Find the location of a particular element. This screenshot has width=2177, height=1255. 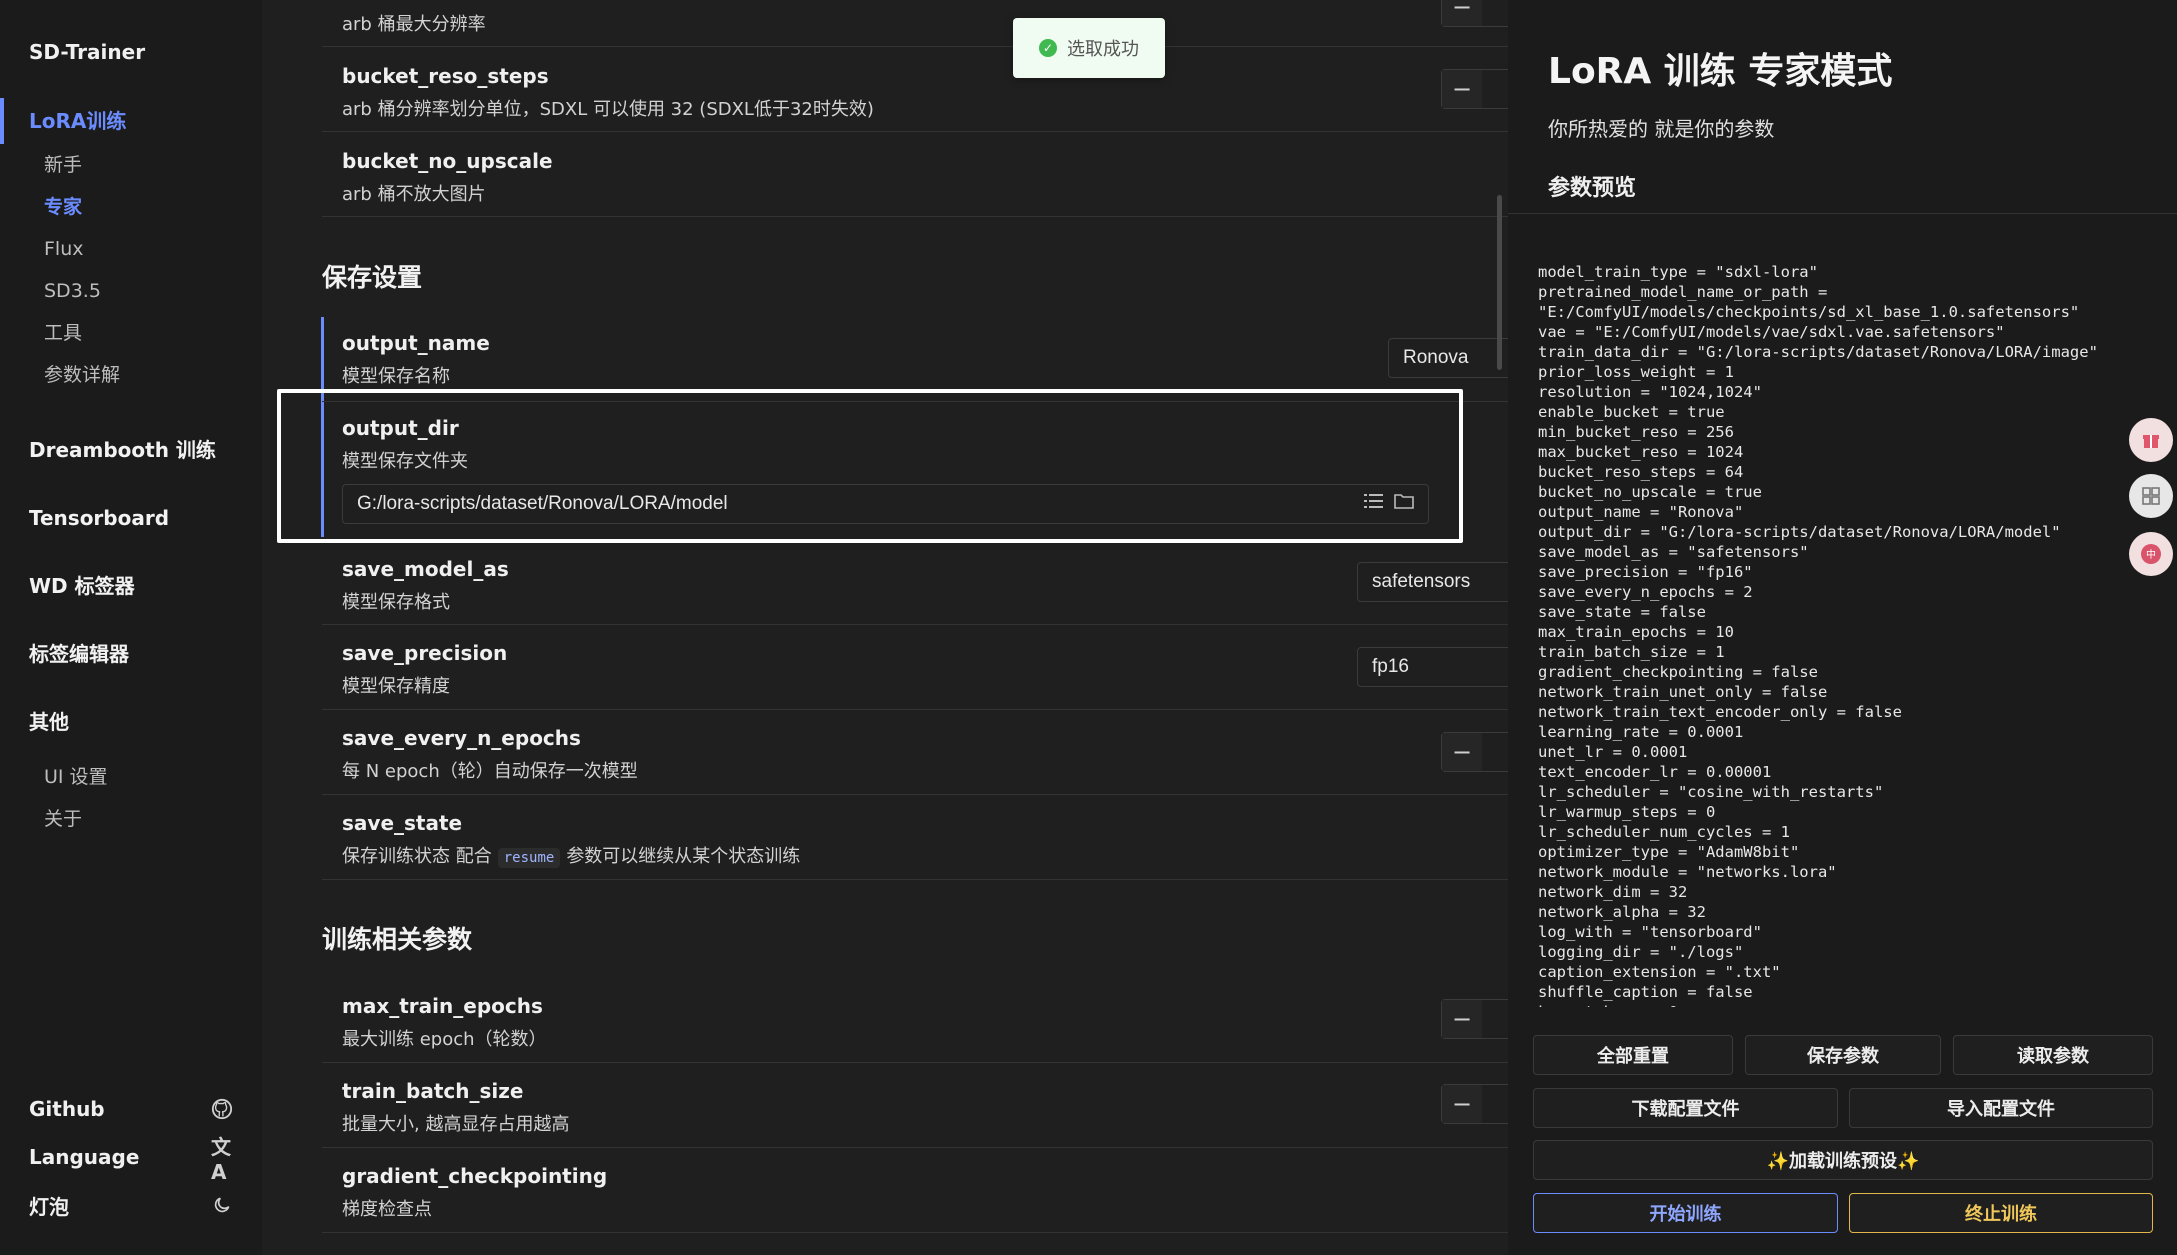

param-desc: arb 桶最大分辨率 is located at coordinates (414, 24).